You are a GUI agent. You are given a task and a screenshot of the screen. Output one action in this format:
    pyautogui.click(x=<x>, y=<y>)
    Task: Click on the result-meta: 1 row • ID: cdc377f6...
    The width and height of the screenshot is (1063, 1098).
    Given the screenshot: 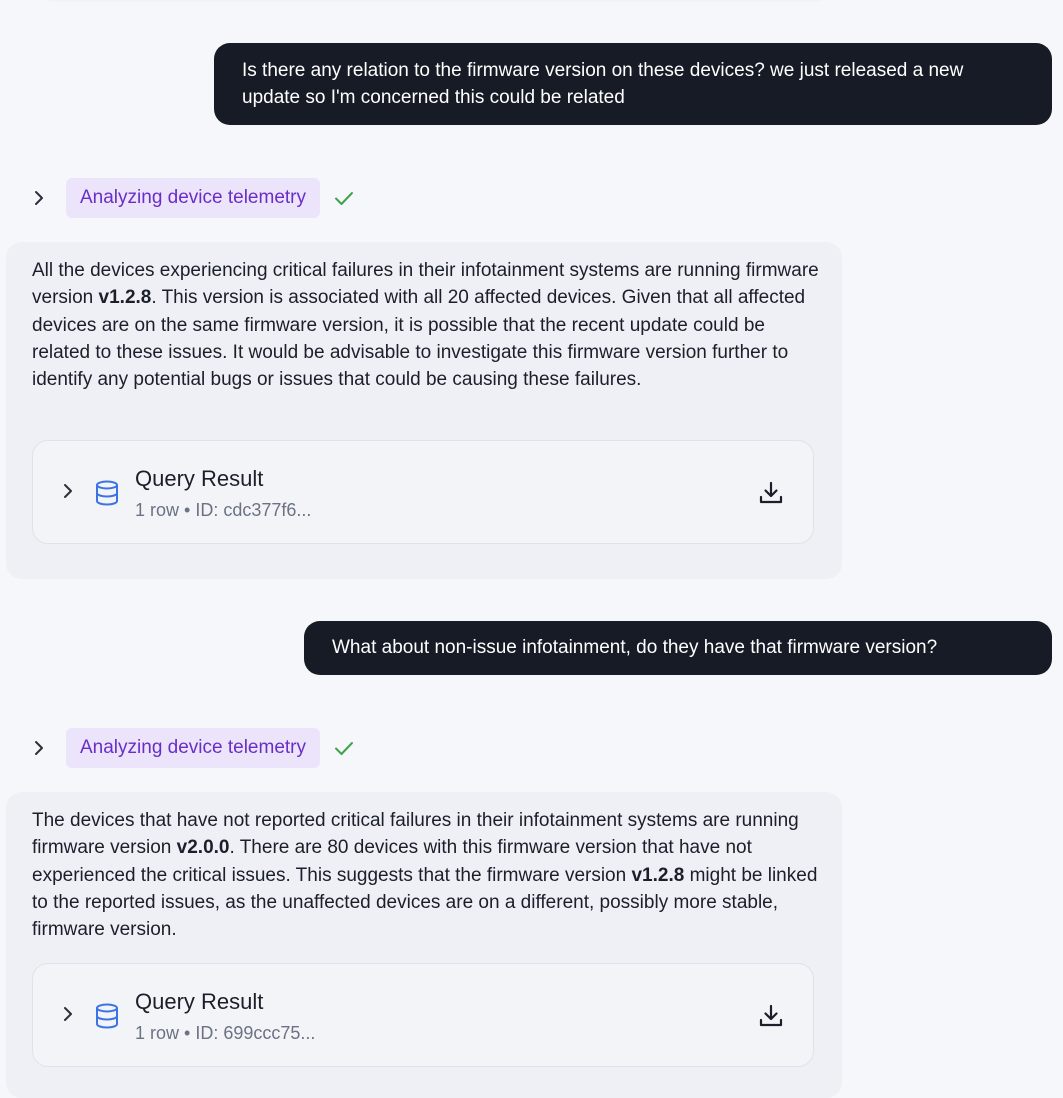 What is the action you would take?
    pyautogui.click(x=223, y=510)
    